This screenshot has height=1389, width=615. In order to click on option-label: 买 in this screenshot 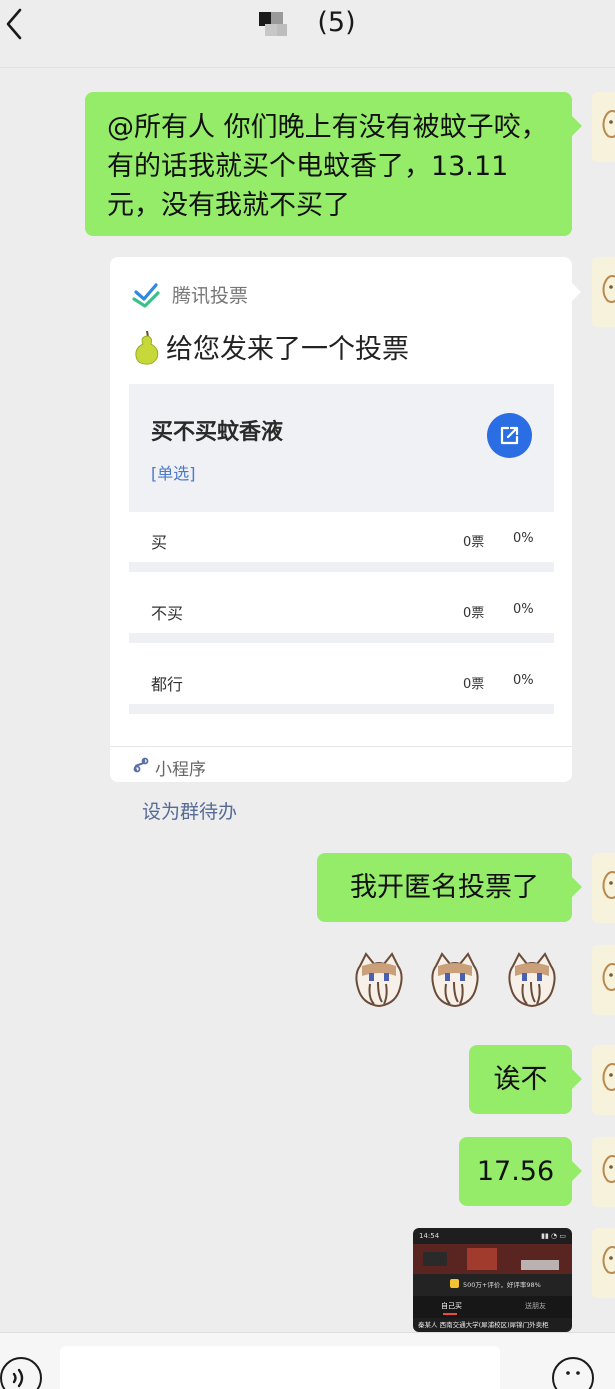, I will do `click(159, 542)`.